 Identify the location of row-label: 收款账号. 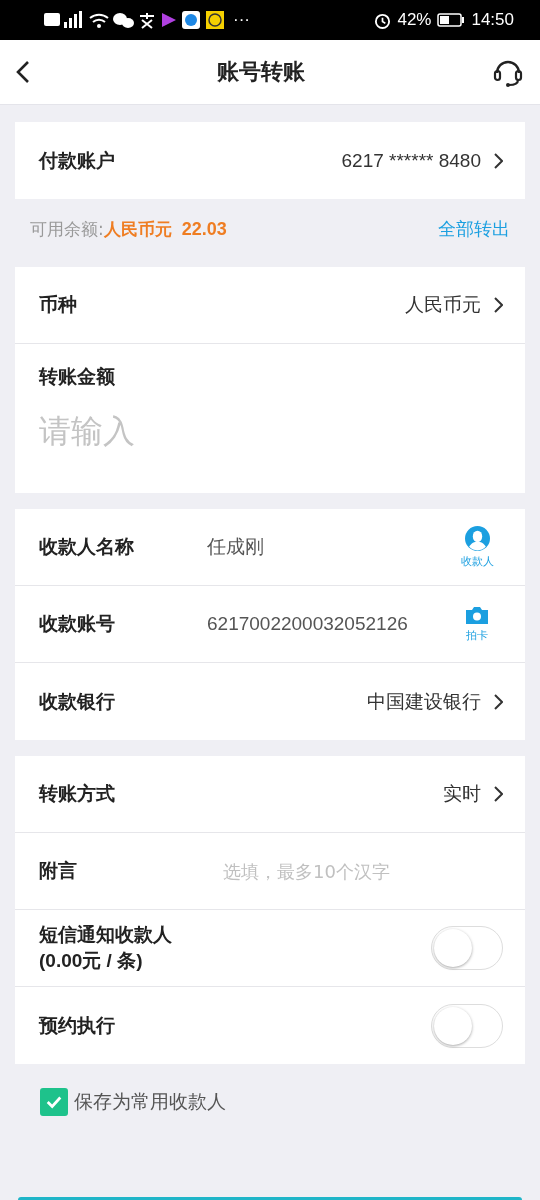
(77, 623).